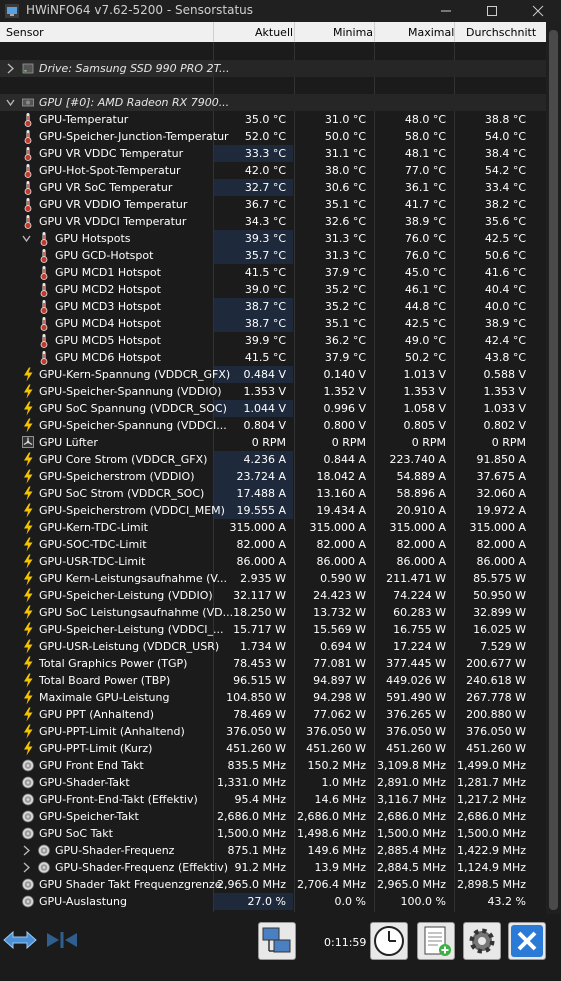 The image size is (561, 981). I want to click on column-header-current: Aktuell, so click(274, 32).